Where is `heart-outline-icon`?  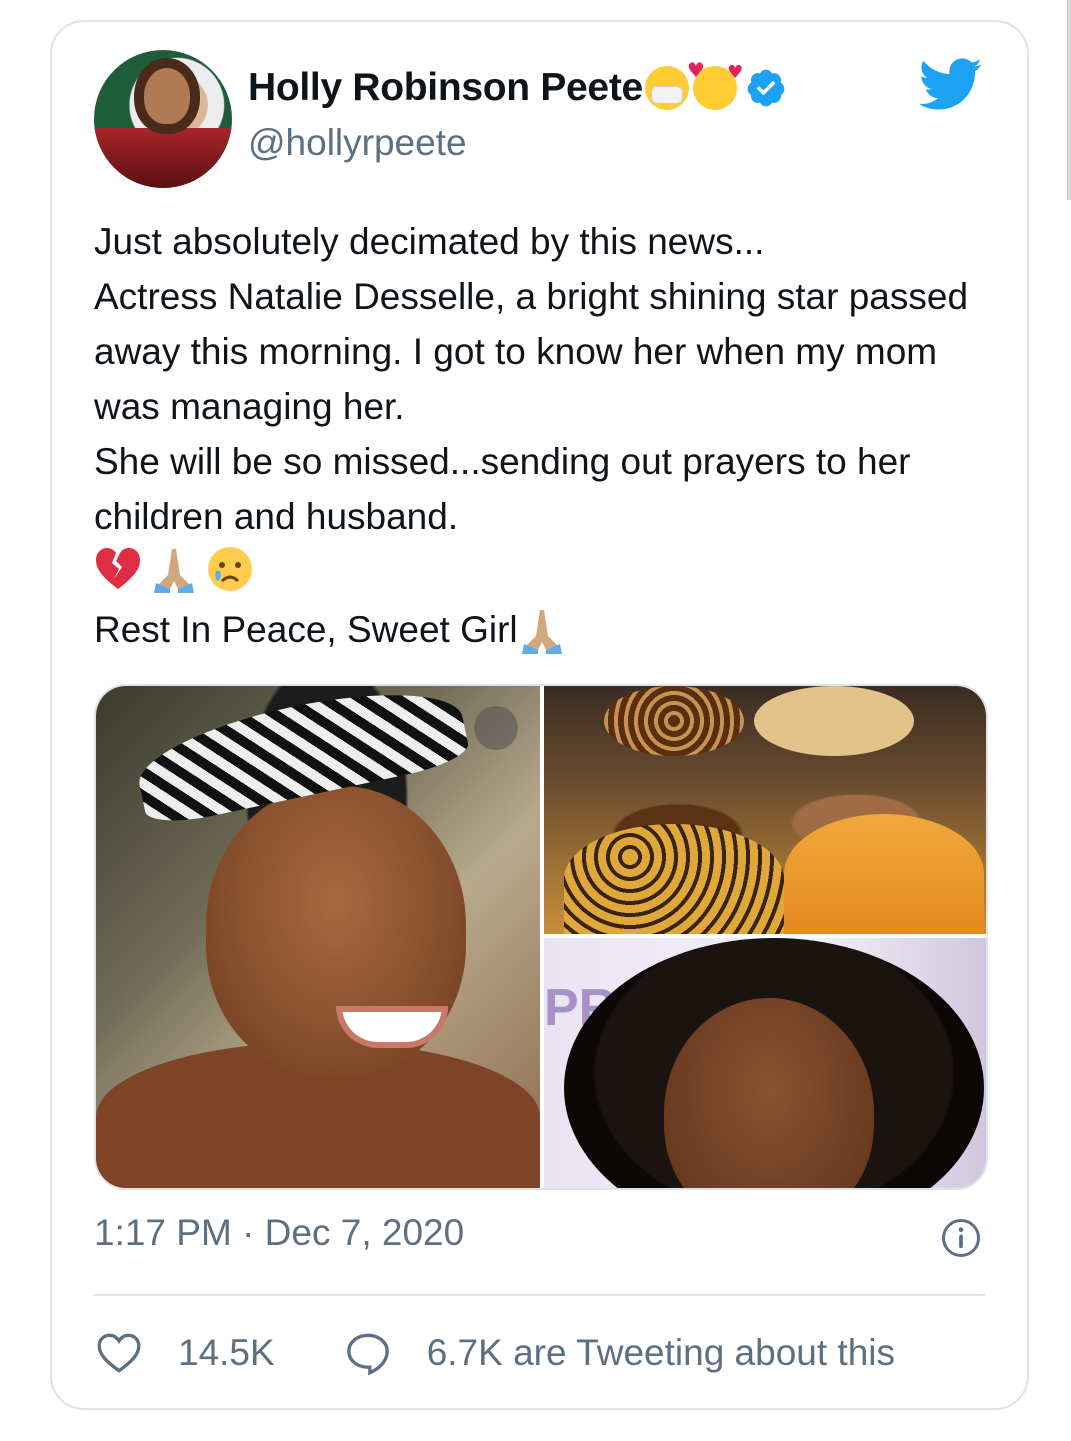 heart-outline-icon is located at coordinates (119, 1353).